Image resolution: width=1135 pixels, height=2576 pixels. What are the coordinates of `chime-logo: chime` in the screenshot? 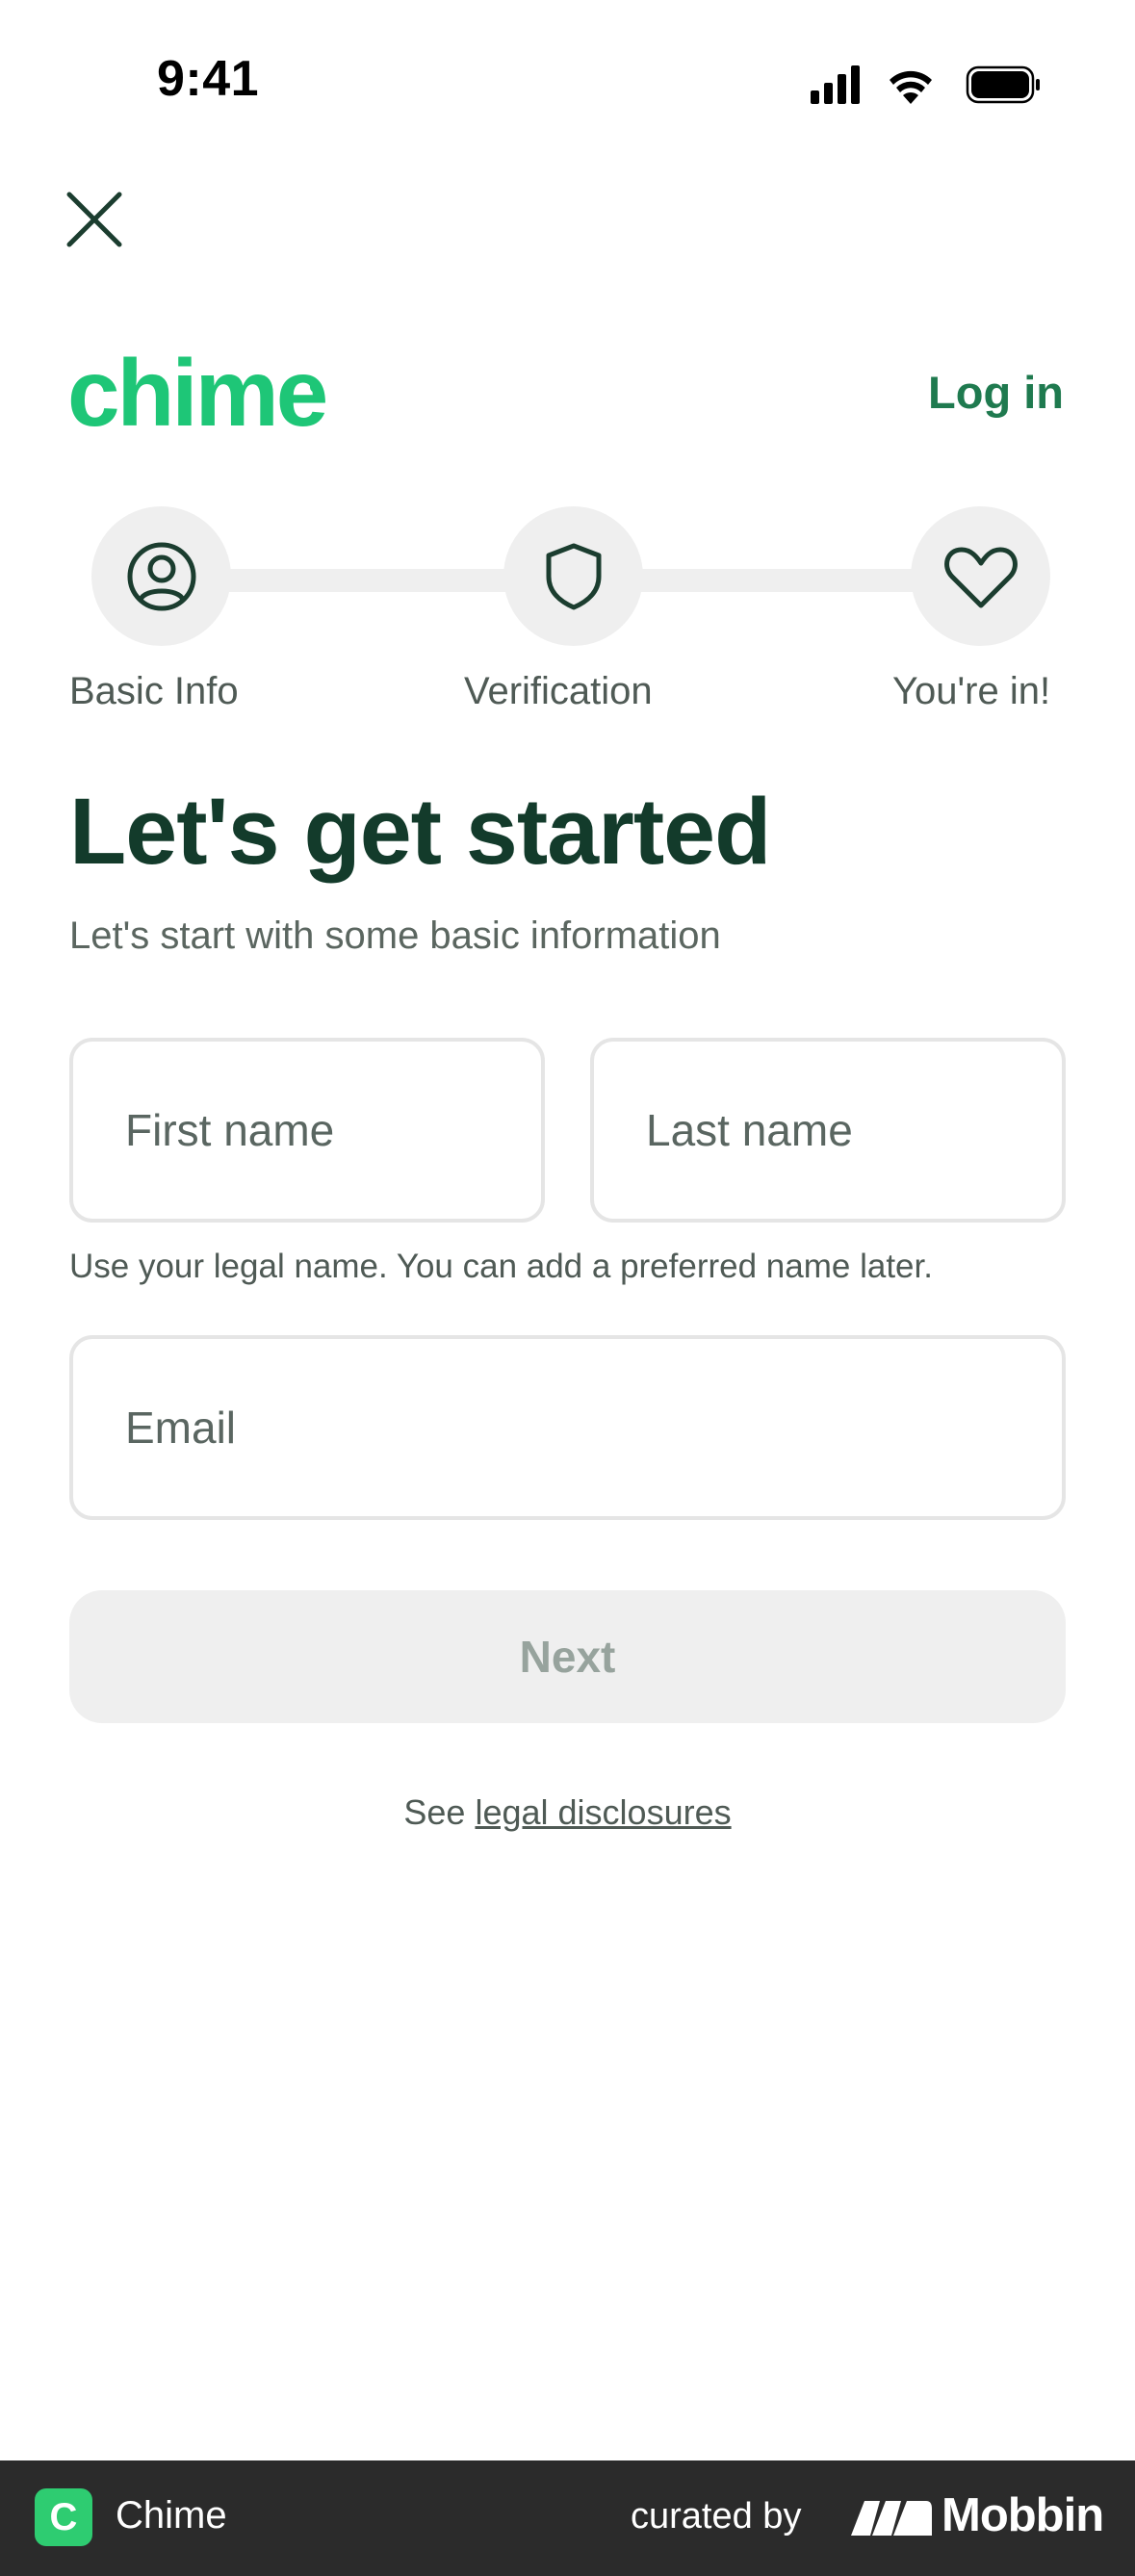 It's located at (197, 395).